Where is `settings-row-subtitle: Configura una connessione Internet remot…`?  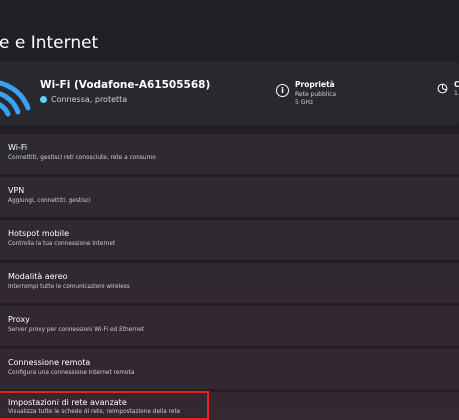 settings-row-subtitle: Configura una connessione Internet remot… is located at coordinates (71, 373).